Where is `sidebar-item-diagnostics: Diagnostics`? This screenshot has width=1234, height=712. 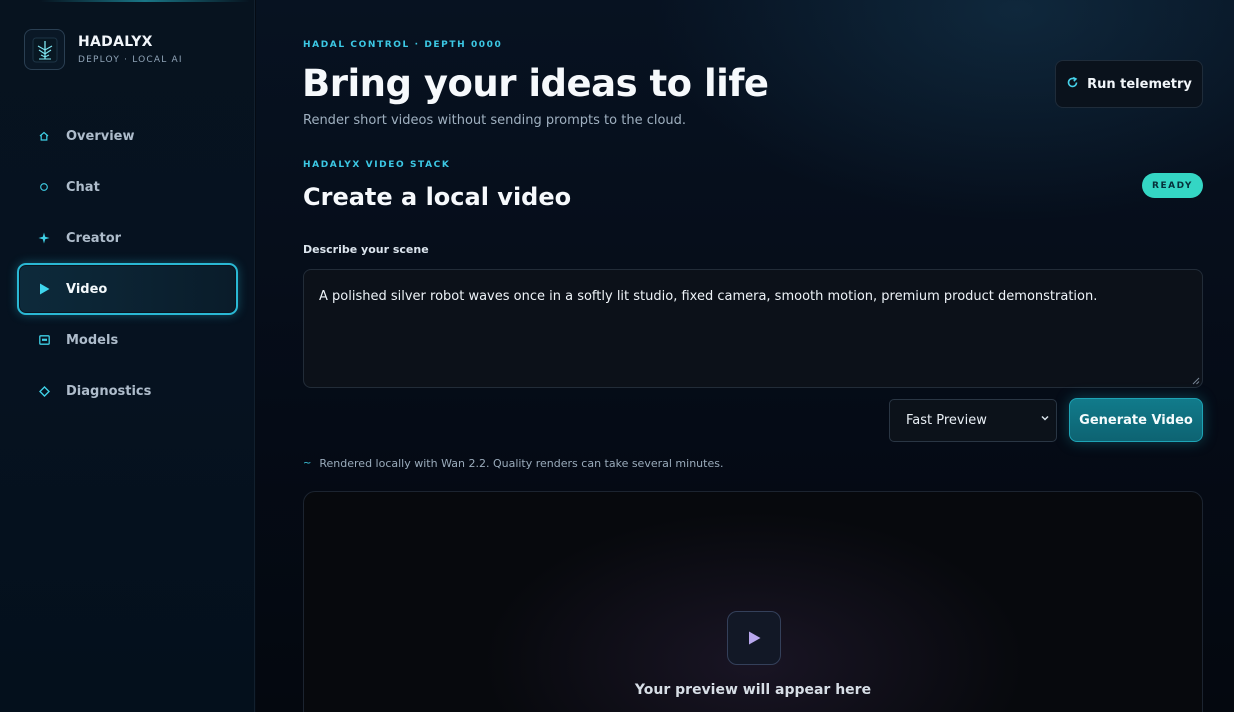
sidebar-item-diagnostics: Diagnostics is located at coordinates (127, 391).